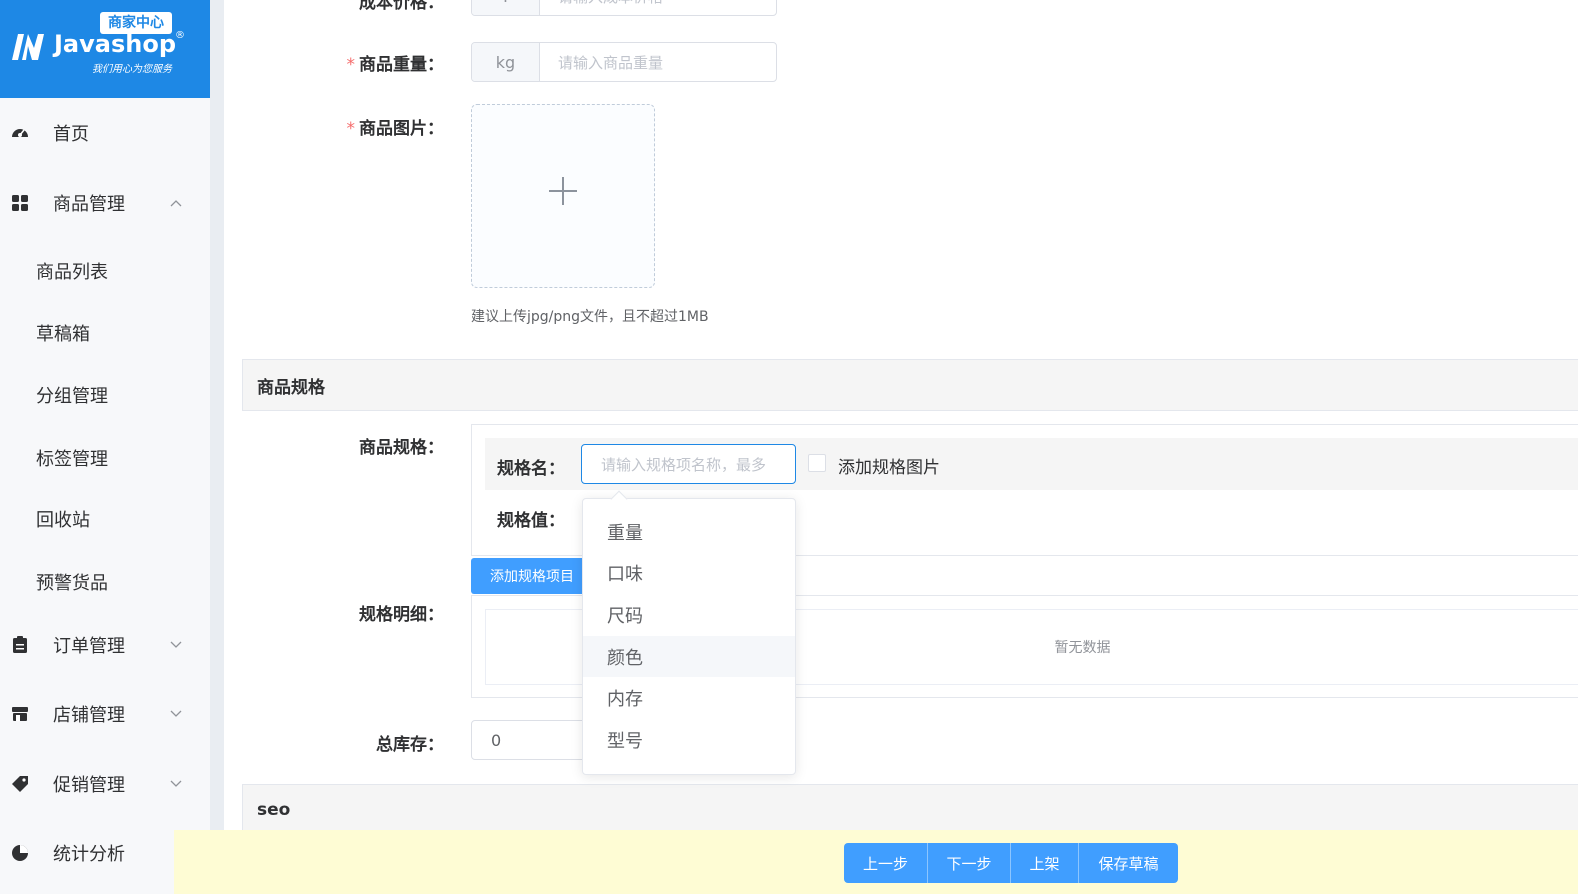  What do you see at coordinates (89, 646) in the screenshot?
I see `sidebar-item-label: 订单管理` at bounding box center [89, 646].